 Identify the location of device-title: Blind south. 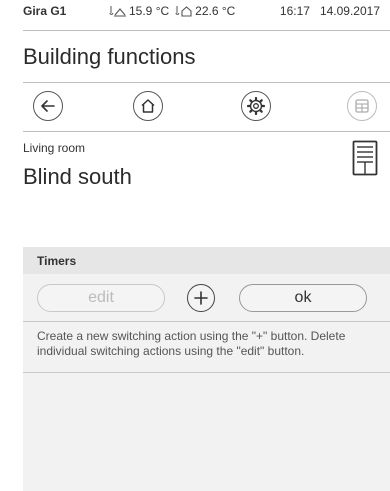
(77, 176).